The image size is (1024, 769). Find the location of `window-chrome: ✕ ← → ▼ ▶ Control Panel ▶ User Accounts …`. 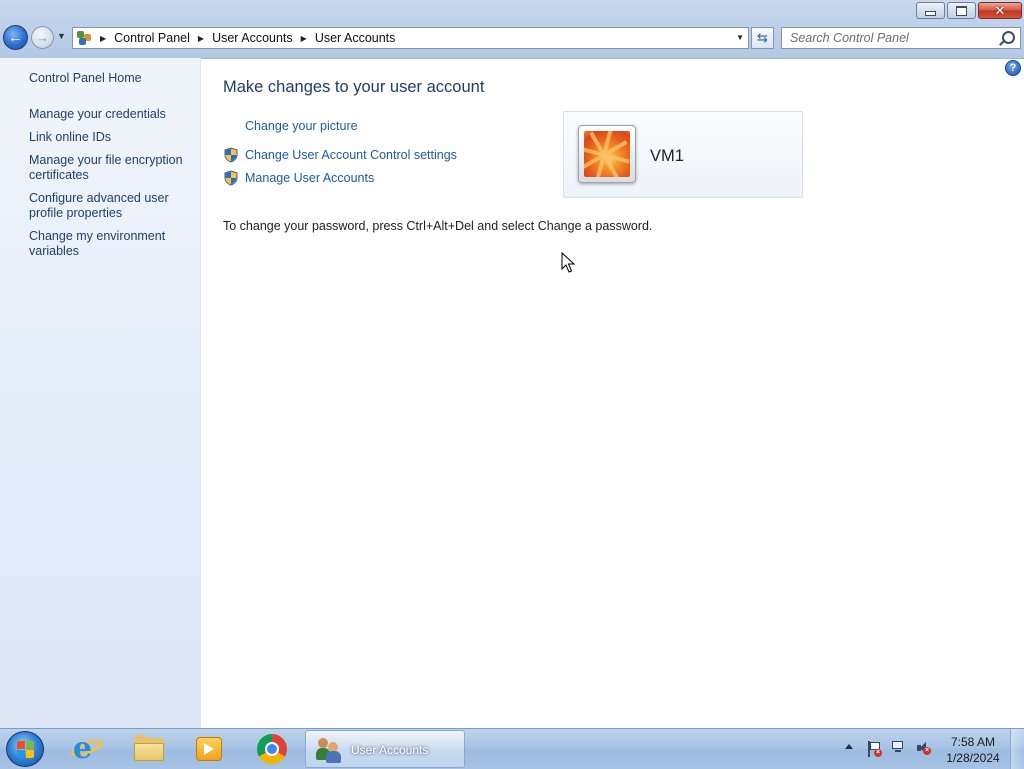

window-chrome: ✕ ← → ▼ ▶ Control Panel ▶ User Accounts … is located at coordinates (512, 29).